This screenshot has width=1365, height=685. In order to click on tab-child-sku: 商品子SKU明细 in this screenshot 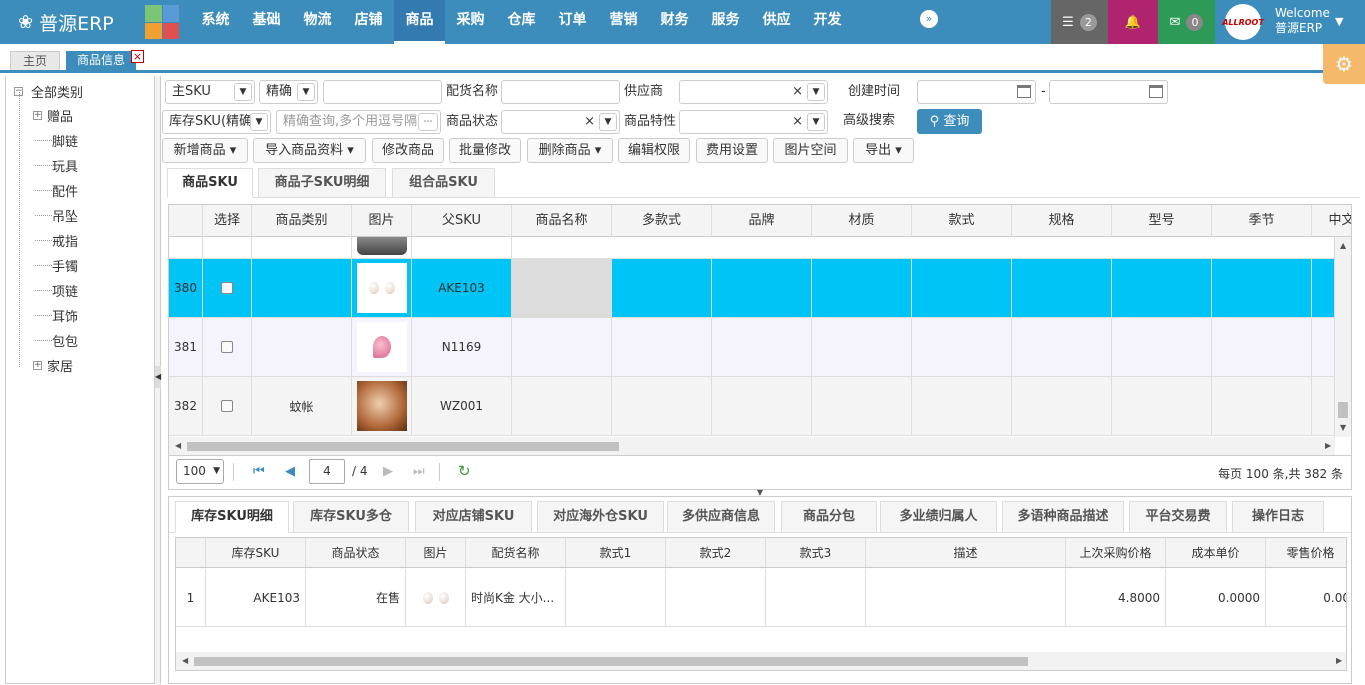, I will do `click(322, 183)`.